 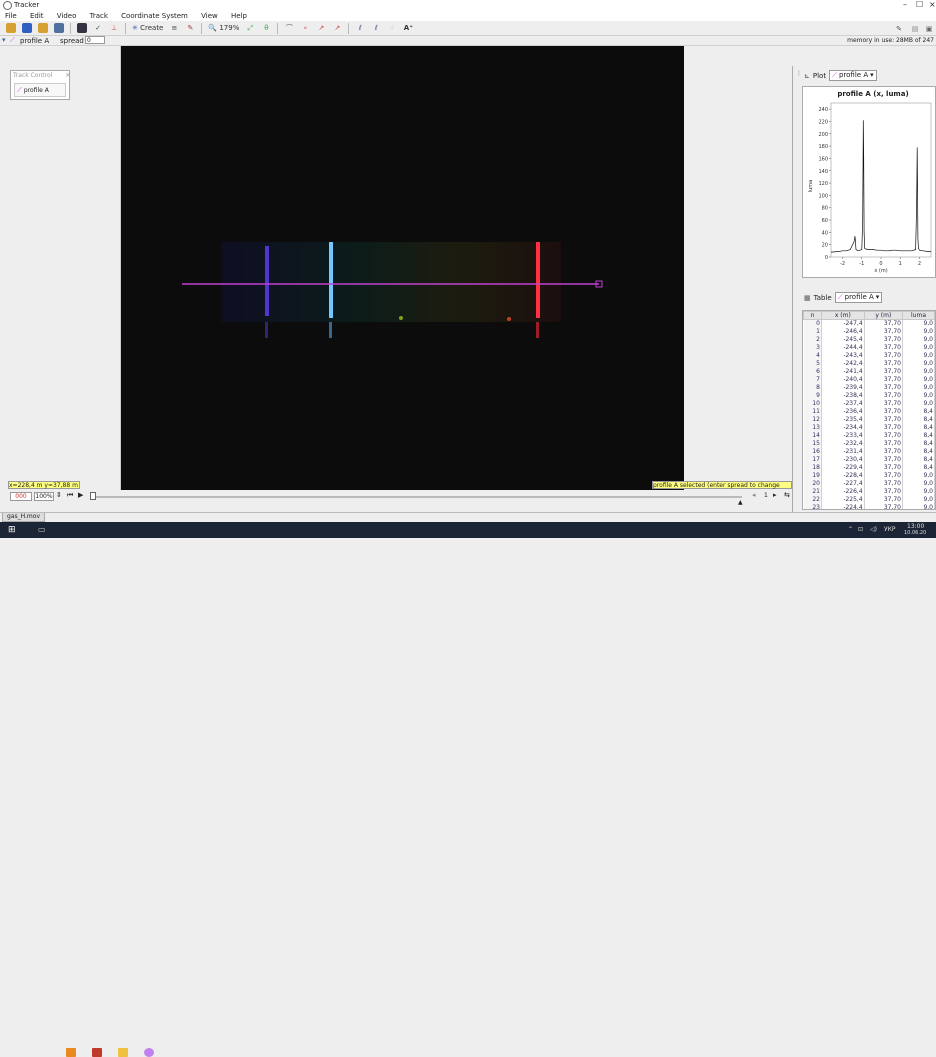 What do you see at coordinates (915, 526) in the screenshot?
I see `clock-time: 13:00` at bounding box center [915, 526].